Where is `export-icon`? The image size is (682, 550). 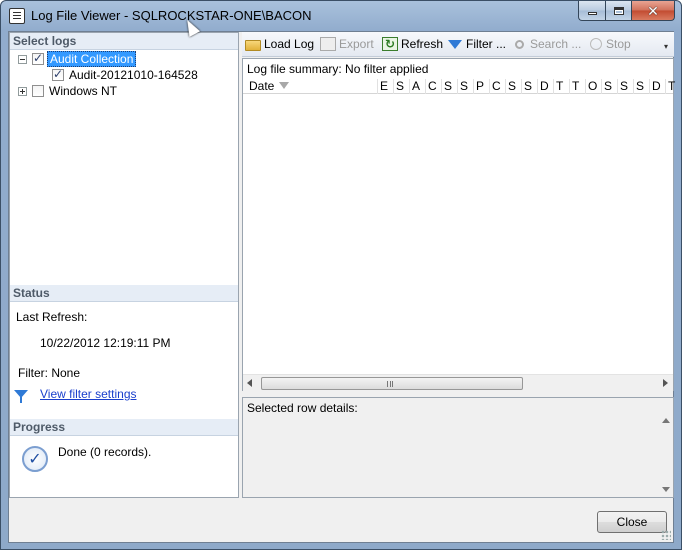
export-icon is located at coordinates (328, 44).